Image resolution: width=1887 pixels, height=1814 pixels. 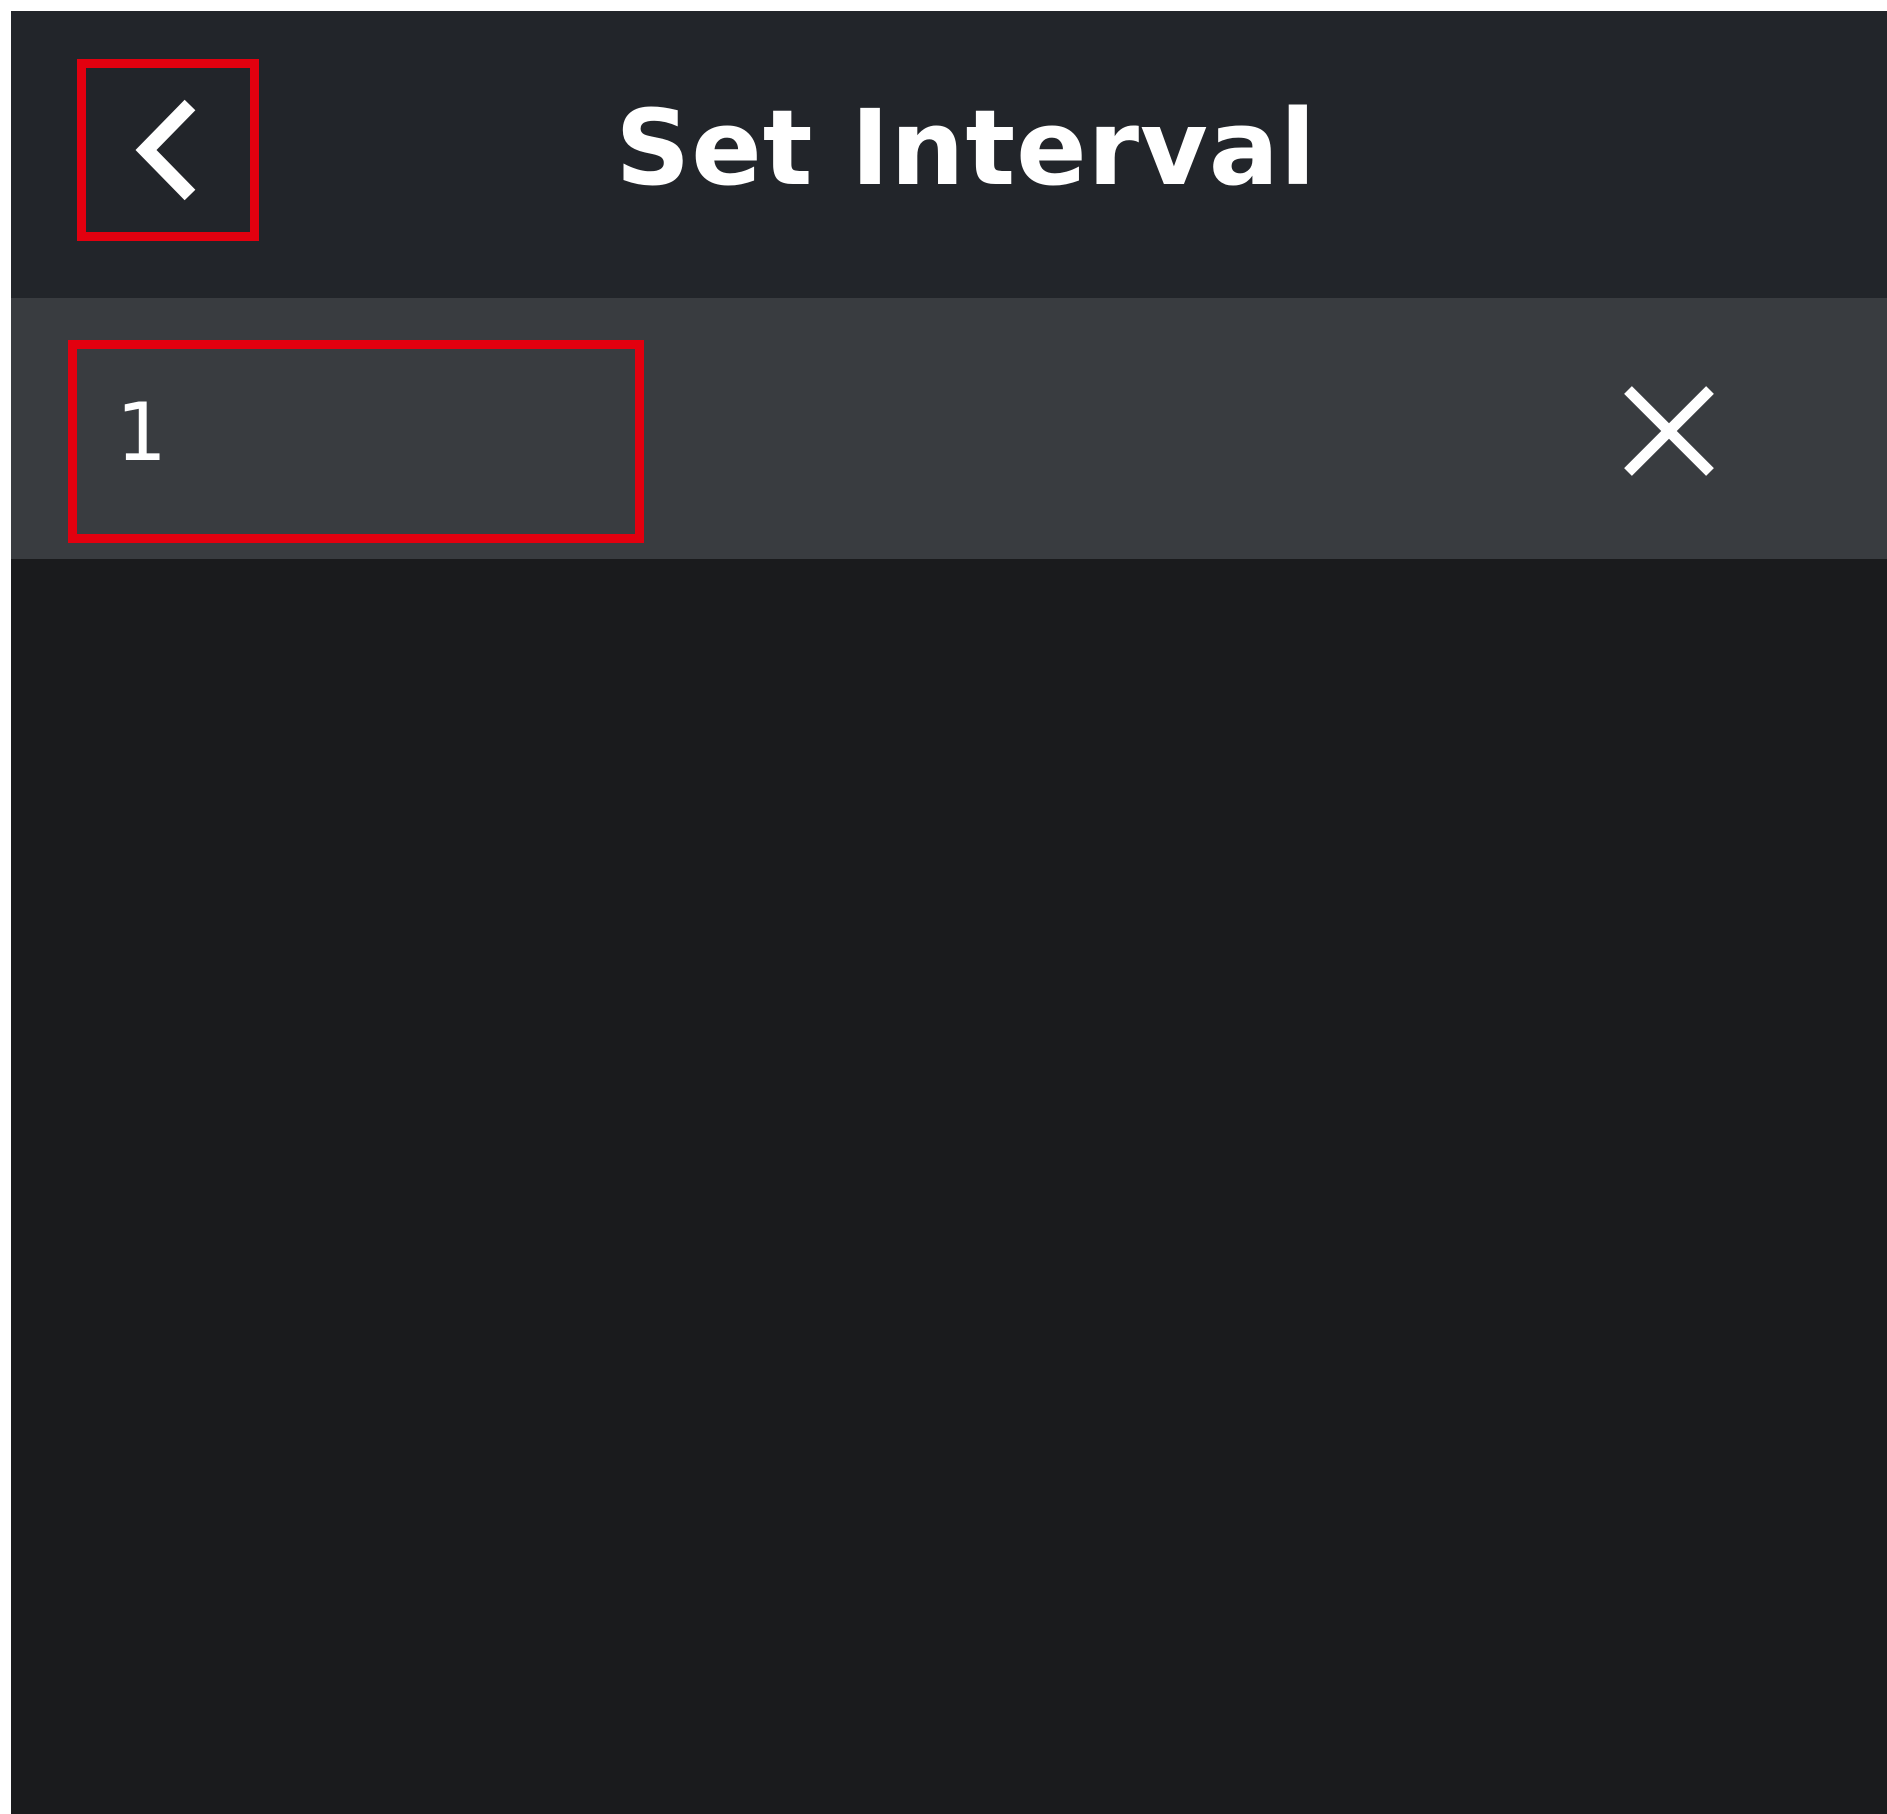 What do you see at coordinates (949, 428) in the screenshot?
I see `interval-input-bar` at bounding box center [949, 428].